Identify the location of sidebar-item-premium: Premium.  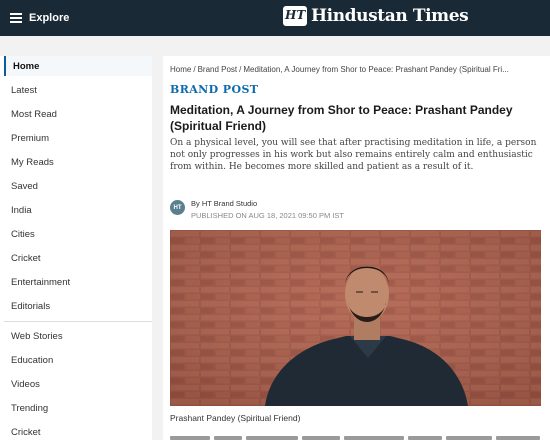
(78, 138).